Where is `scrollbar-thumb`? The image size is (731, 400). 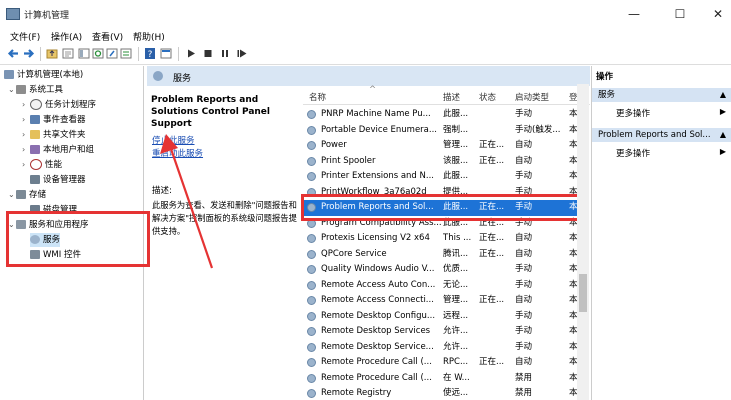
scrollbar-thumb is located at coordinates (583, 293).